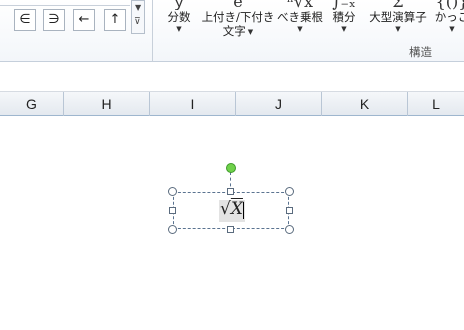 Image resolution: width=464 pixels, height=330 pixels. Describe the element at coordinates (344, 17) in the screenshot. I see `integral-label: 積分` at that location.